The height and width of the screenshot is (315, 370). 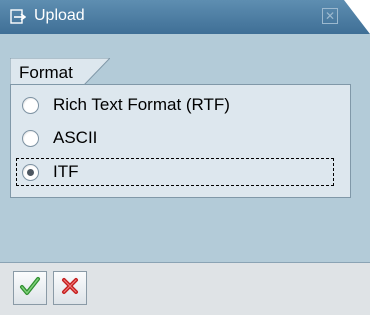 I want to click on radio-ascii, so click(x=30, y=138).